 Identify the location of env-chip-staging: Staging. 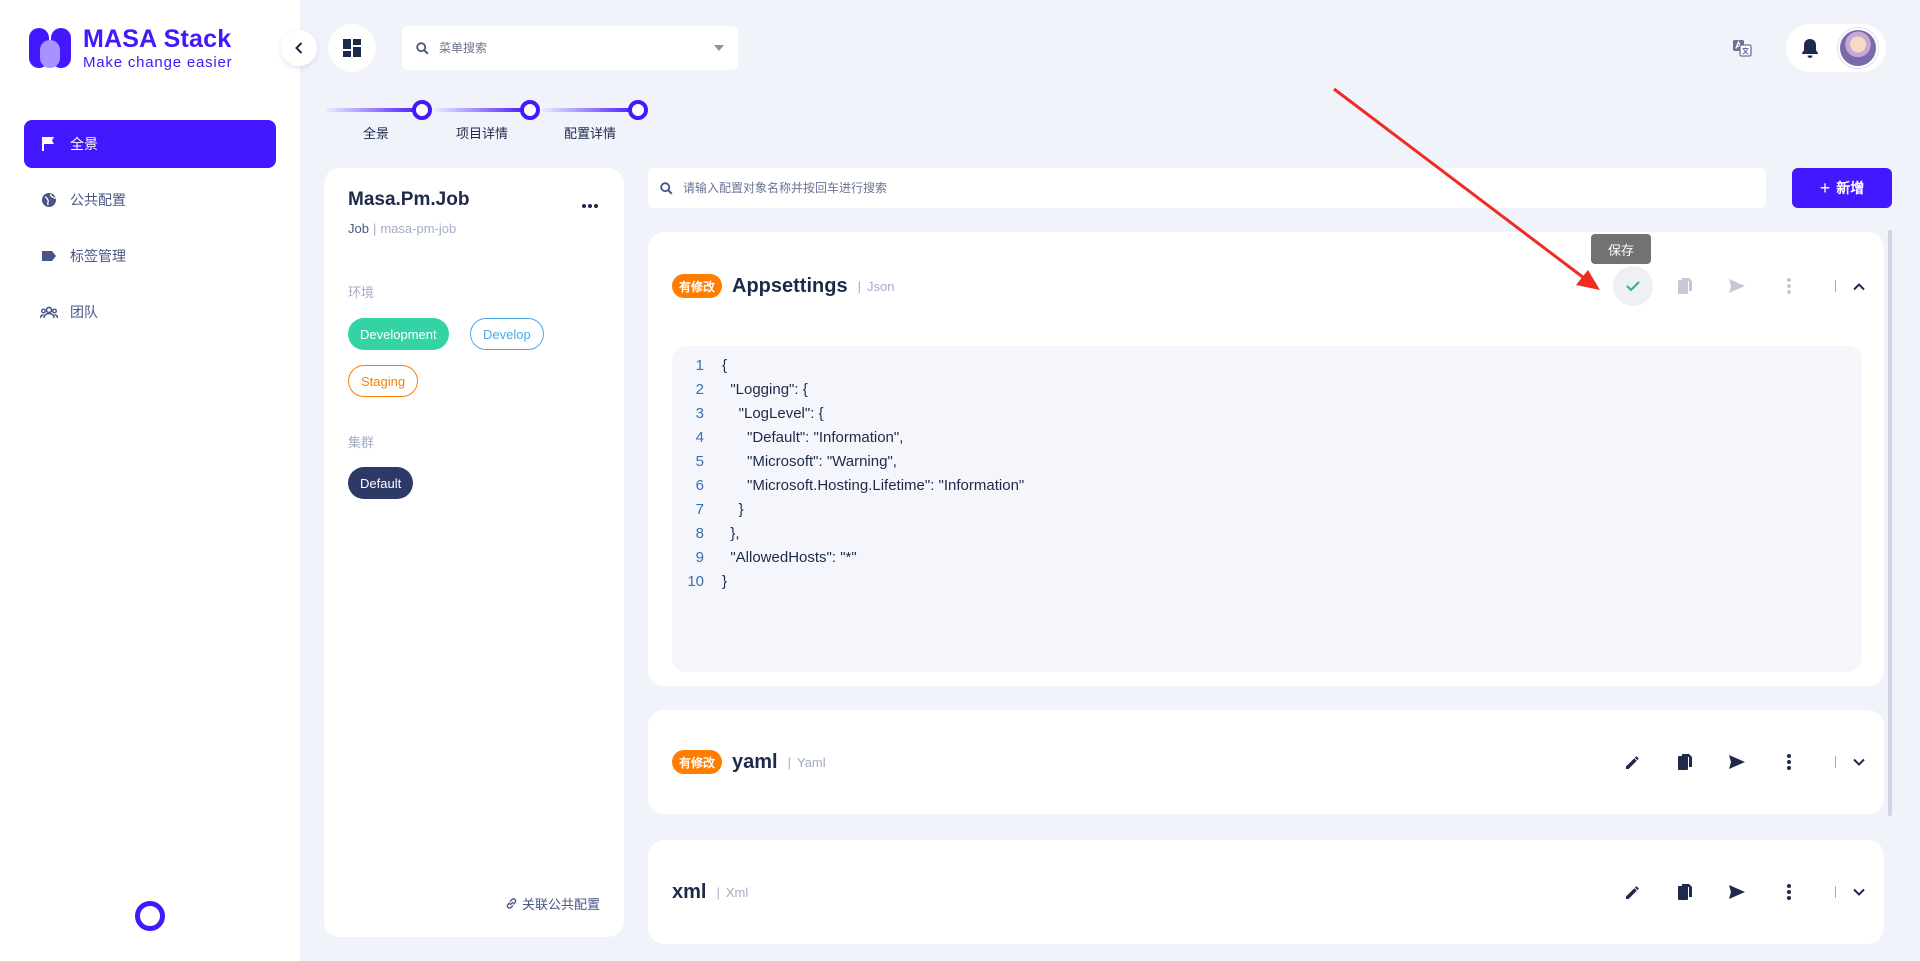
(383, 381).